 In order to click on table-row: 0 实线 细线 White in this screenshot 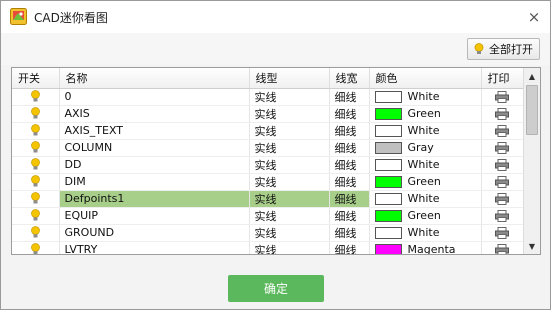, I will do `click(268, 97)`.